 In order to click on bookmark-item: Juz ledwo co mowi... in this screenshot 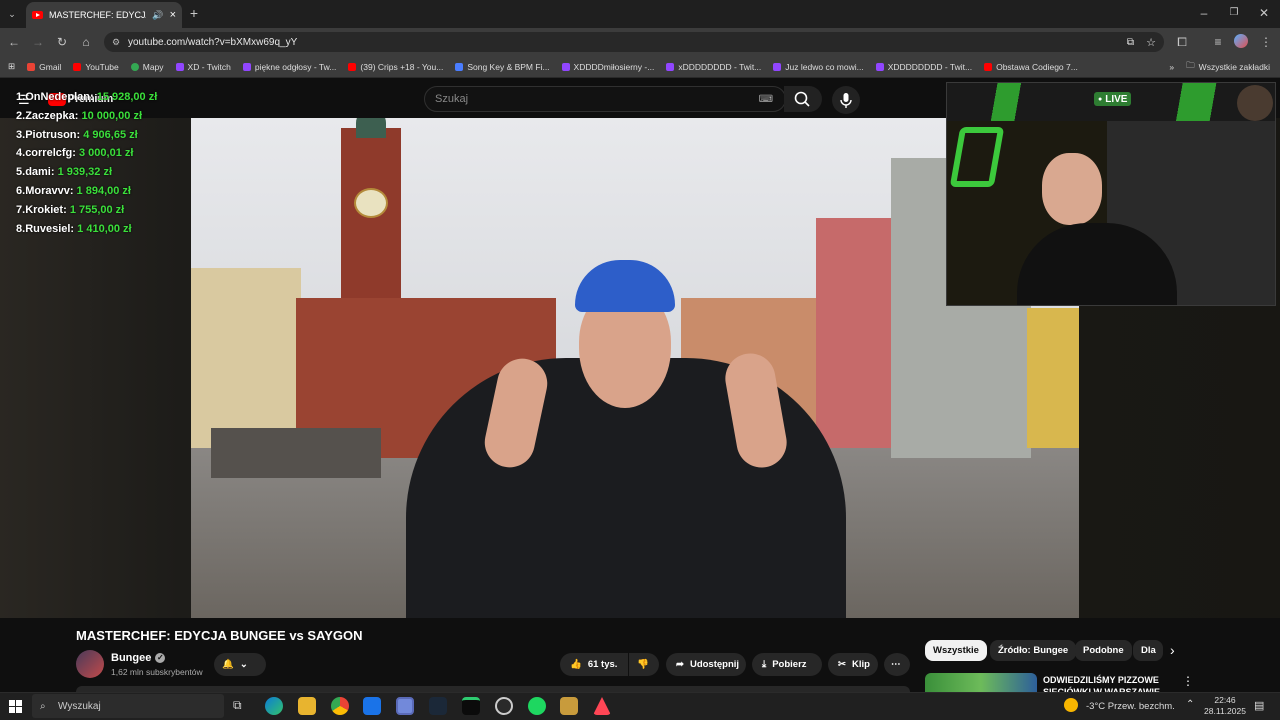, I will do `click(818, 67)`.